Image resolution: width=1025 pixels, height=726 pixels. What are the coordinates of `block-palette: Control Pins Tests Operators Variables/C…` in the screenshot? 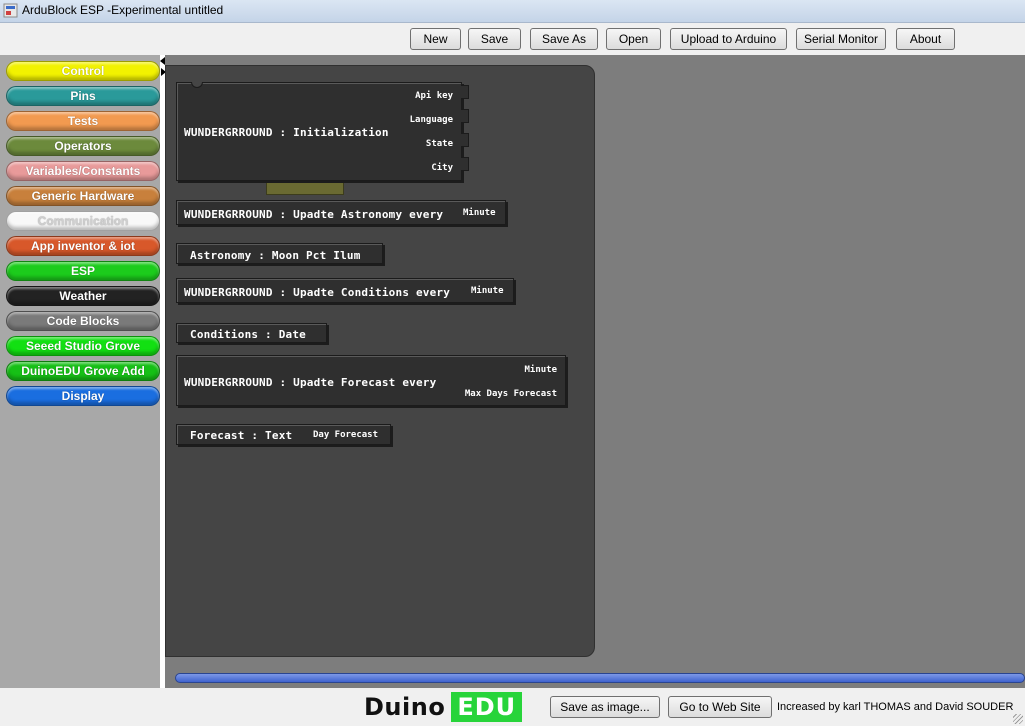 It's located at (81, 371).